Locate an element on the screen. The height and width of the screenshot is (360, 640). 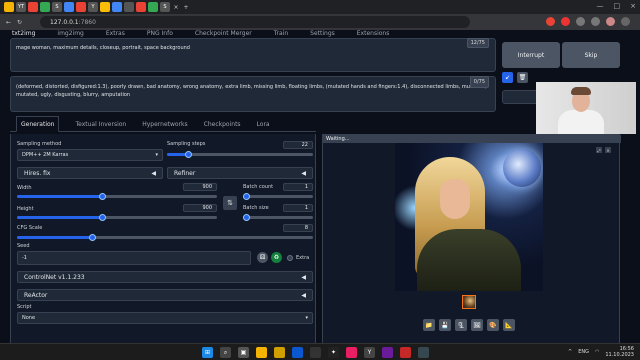
tab-txt2img: txt2img is located at coordinates (23, 33).